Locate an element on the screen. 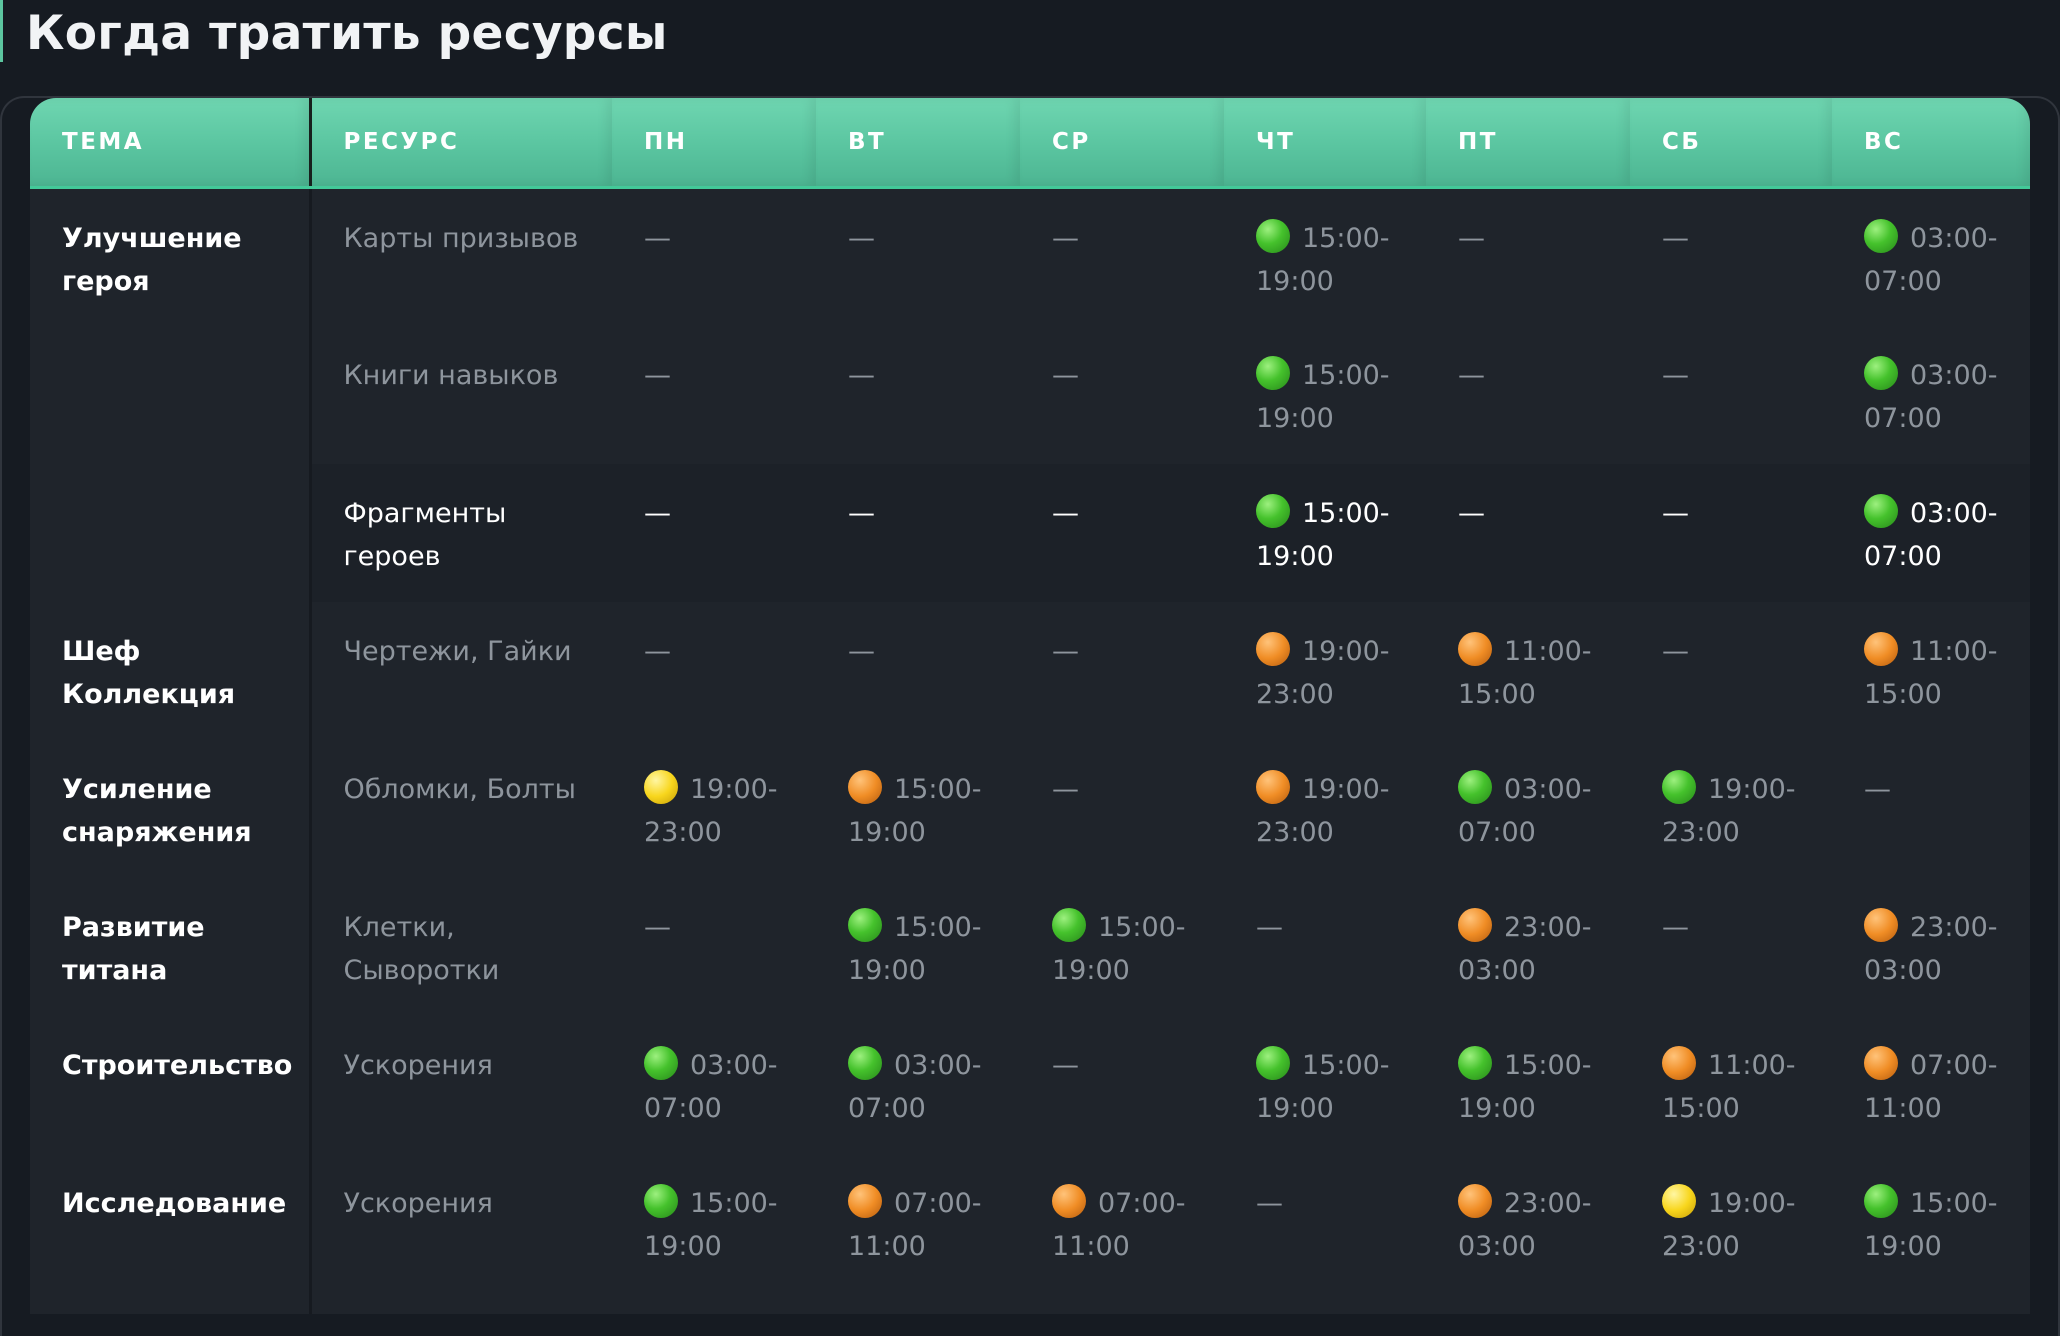 The height and width of the screenshot is (1336, 2060). header-resource: РЕСУРС is located at coordinates (461, 143).